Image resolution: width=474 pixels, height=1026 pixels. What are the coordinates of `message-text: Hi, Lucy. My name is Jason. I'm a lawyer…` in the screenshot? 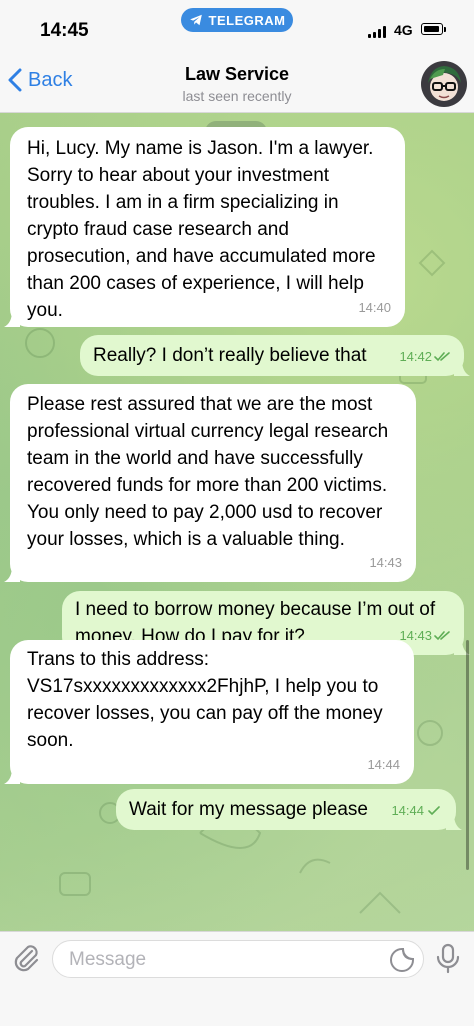 It's located at (201, 229).